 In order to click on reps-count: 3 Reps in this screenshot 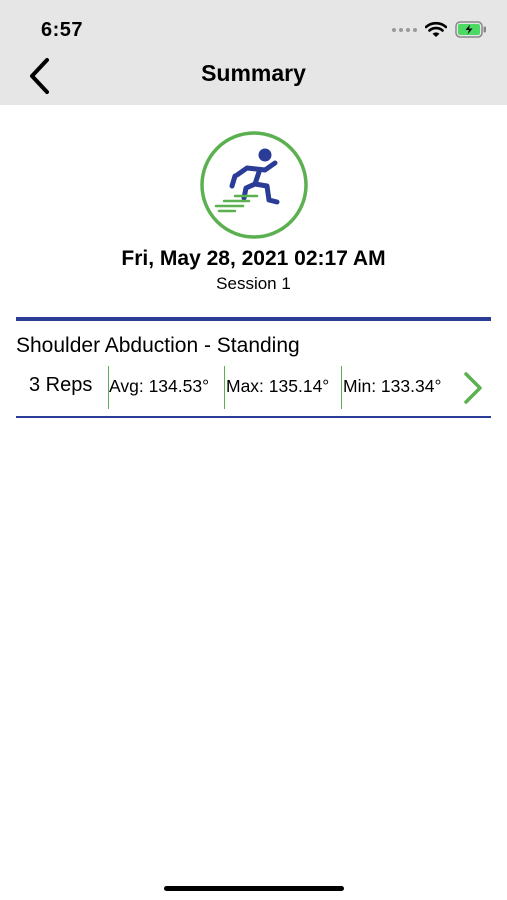, I will do `click(61, 385)`.